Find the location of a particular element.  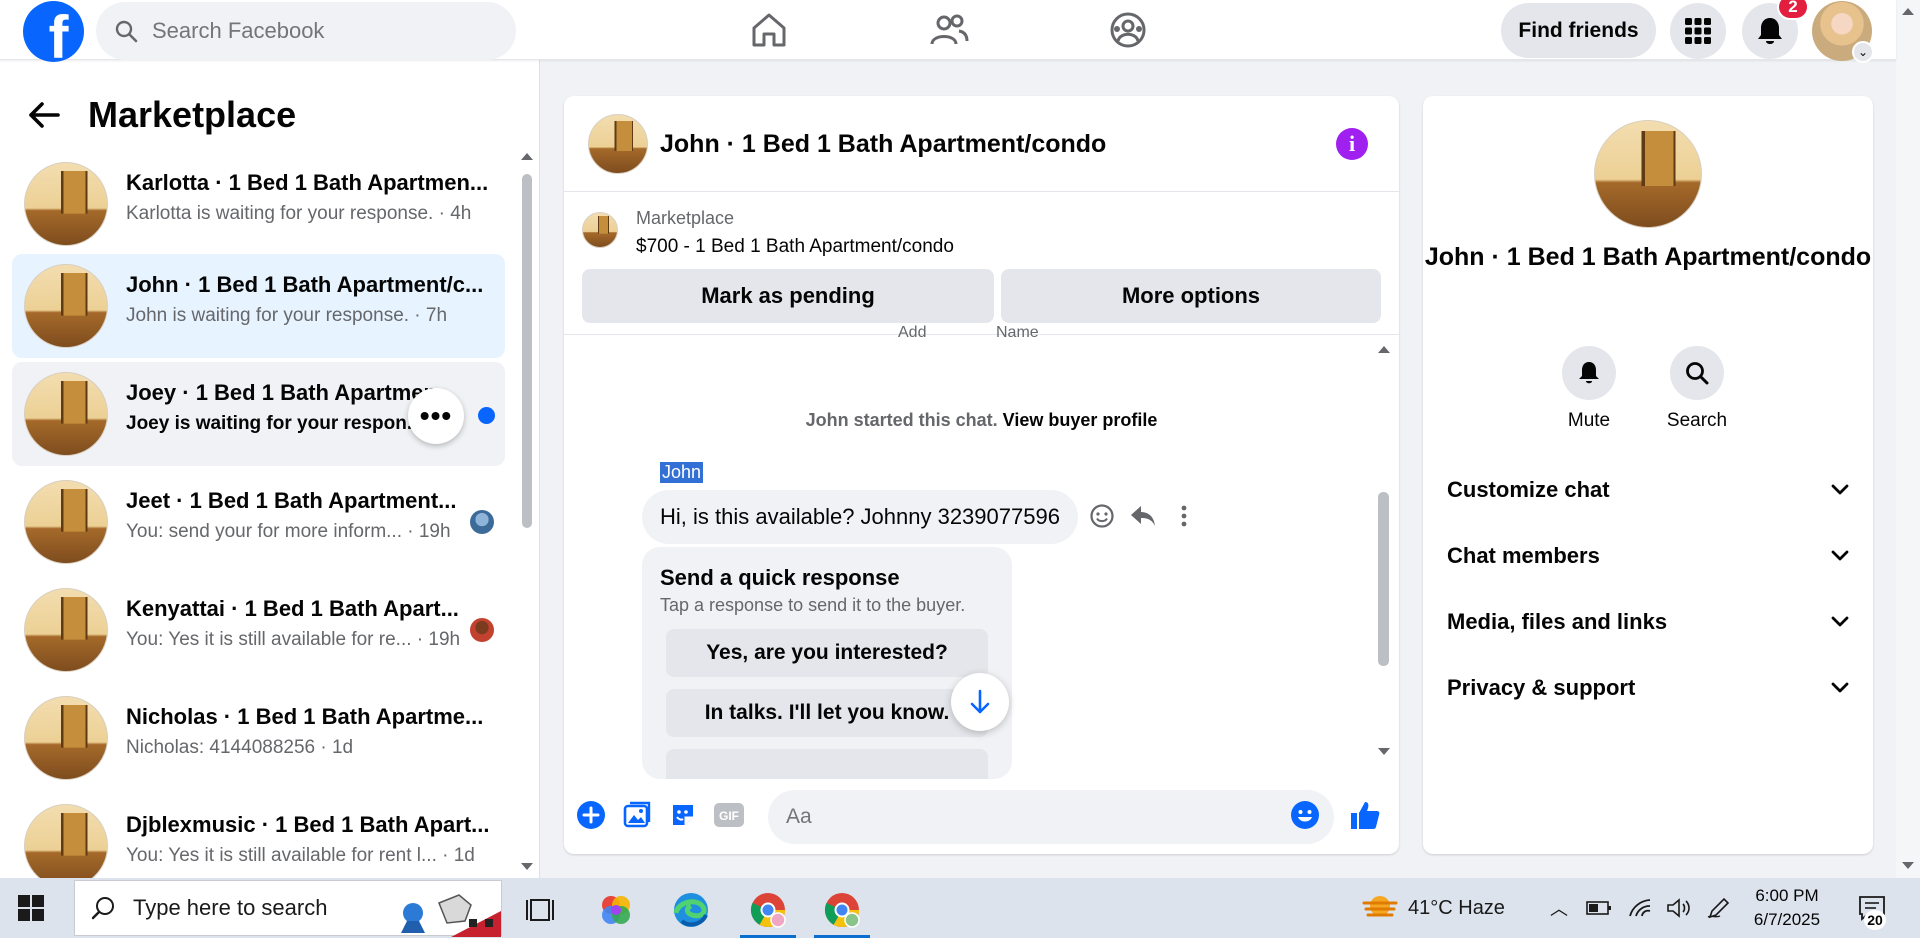

chrome-browser-icon is located at coordinates (768, 910).